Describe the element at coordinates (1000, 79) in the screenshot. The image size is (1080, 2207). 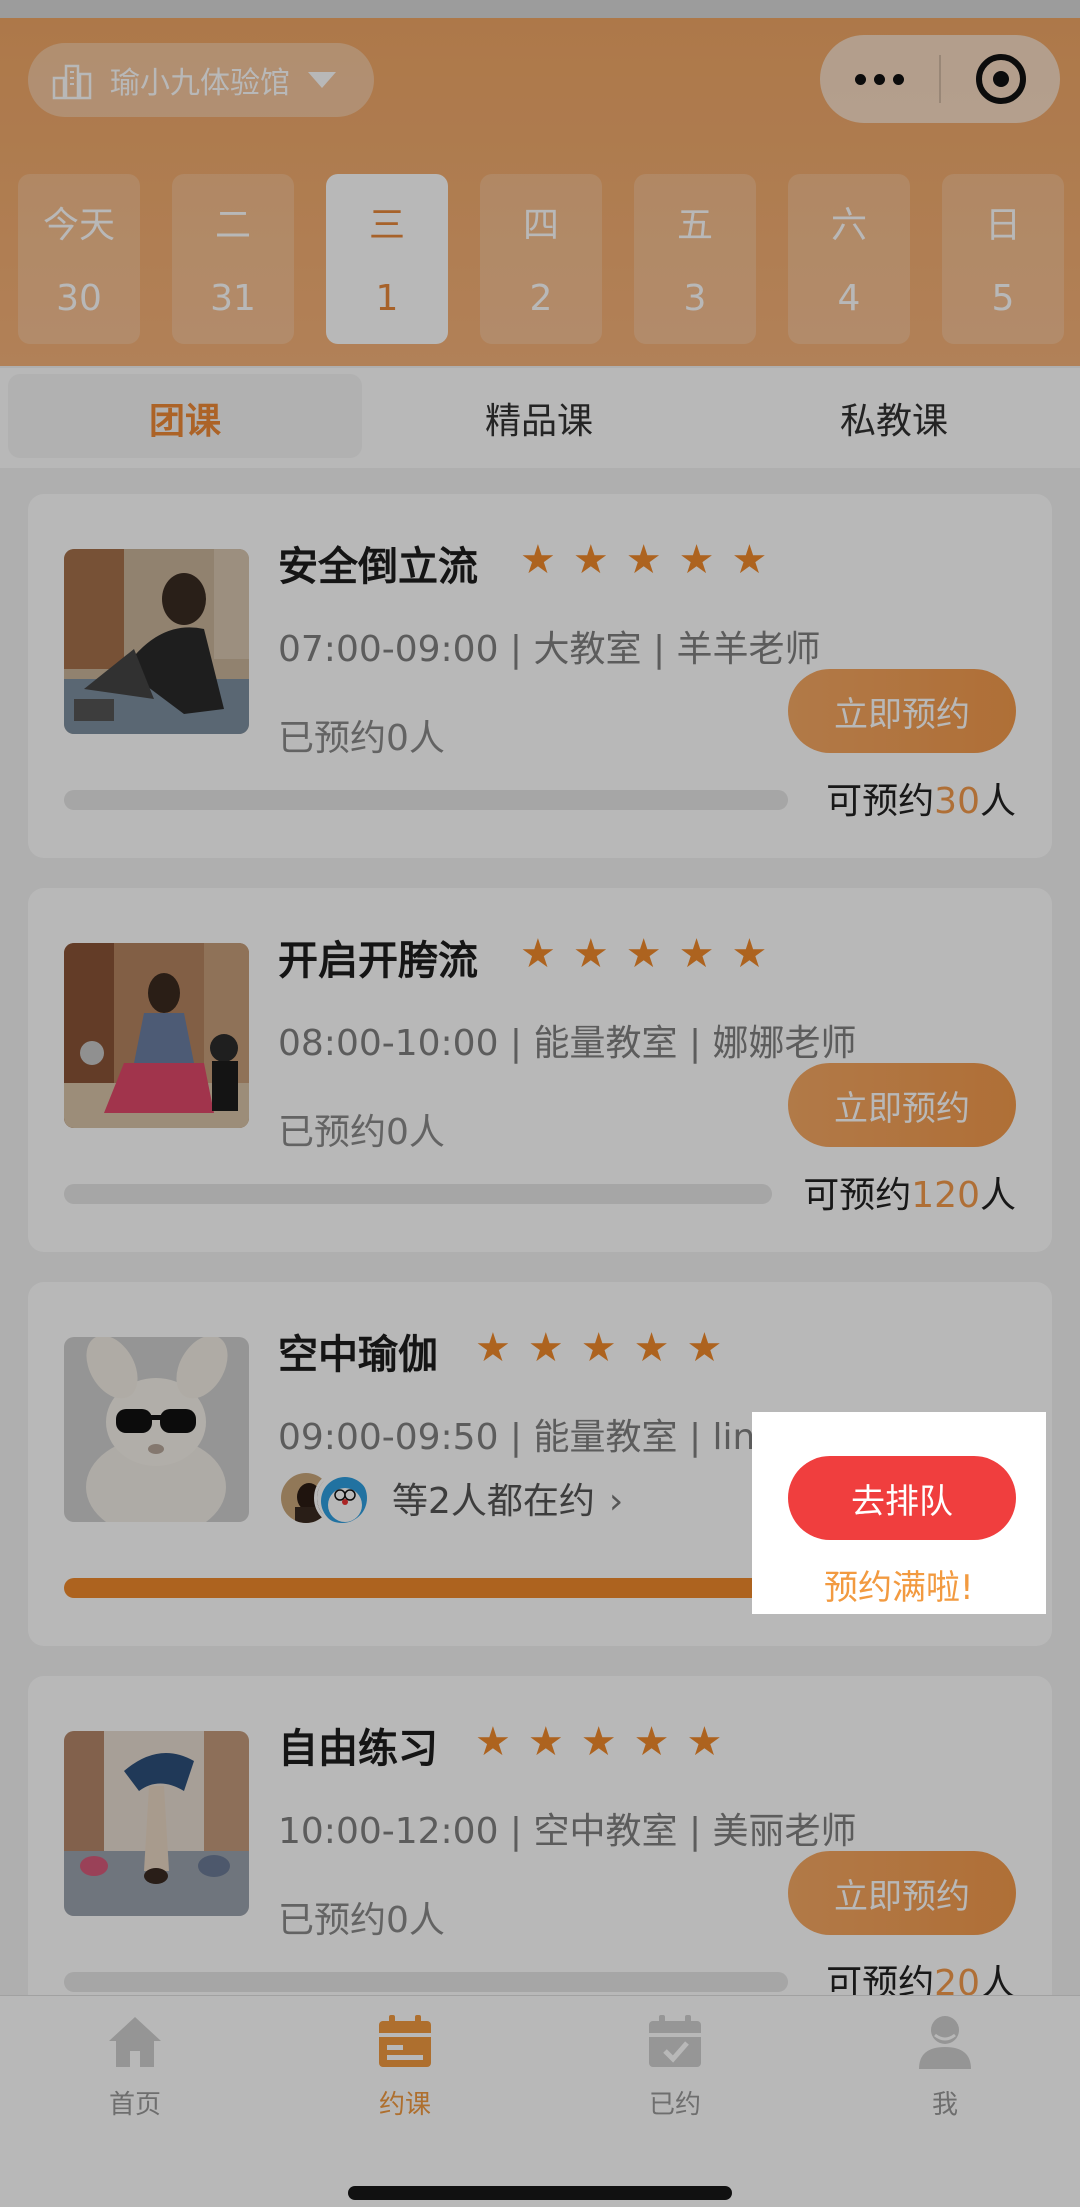
I see `close-miniprogram-icon` at that location.